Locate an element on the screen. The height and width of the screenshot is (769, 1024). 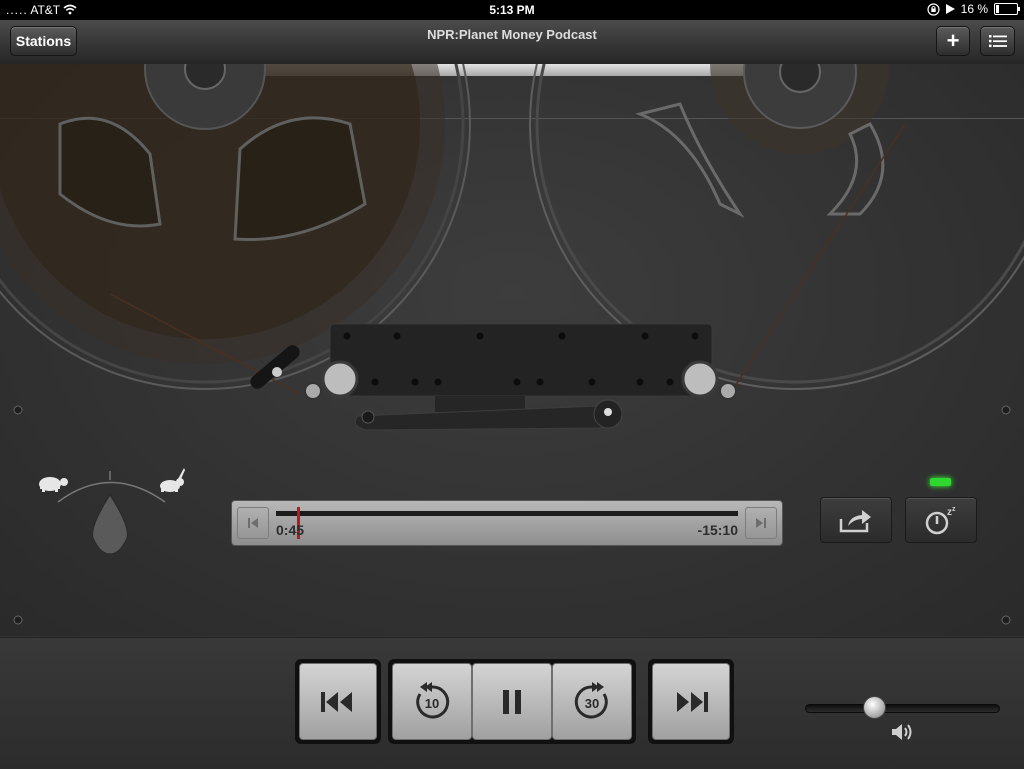
sleep-timer-button: z z is located at coordinates (941, 520).